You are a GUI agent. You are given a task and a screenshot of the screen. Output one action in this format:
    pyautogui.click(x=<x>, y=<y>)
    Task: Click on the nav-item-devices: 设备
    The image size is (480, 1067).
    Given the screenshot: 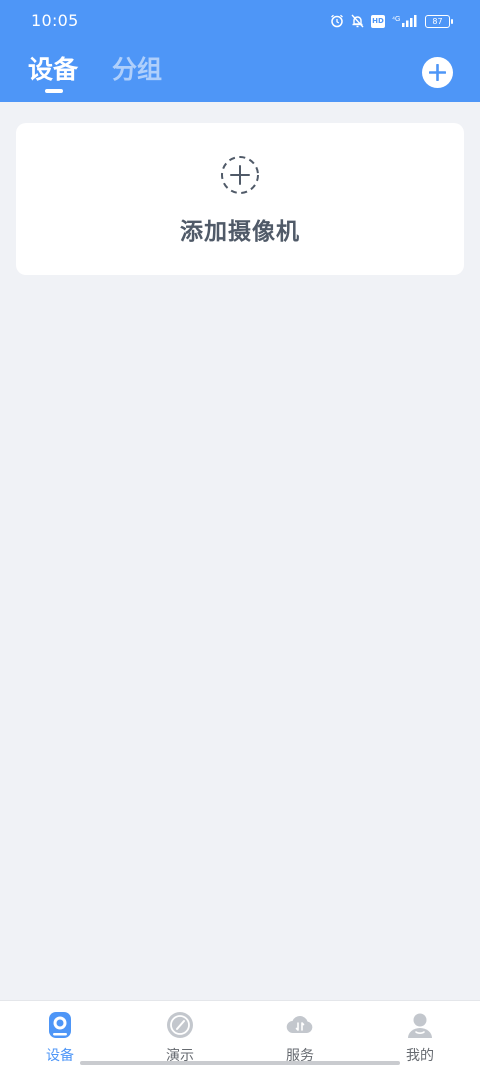 What is the action you would take?
    pyautogui.click(x=60, y=1038)
    